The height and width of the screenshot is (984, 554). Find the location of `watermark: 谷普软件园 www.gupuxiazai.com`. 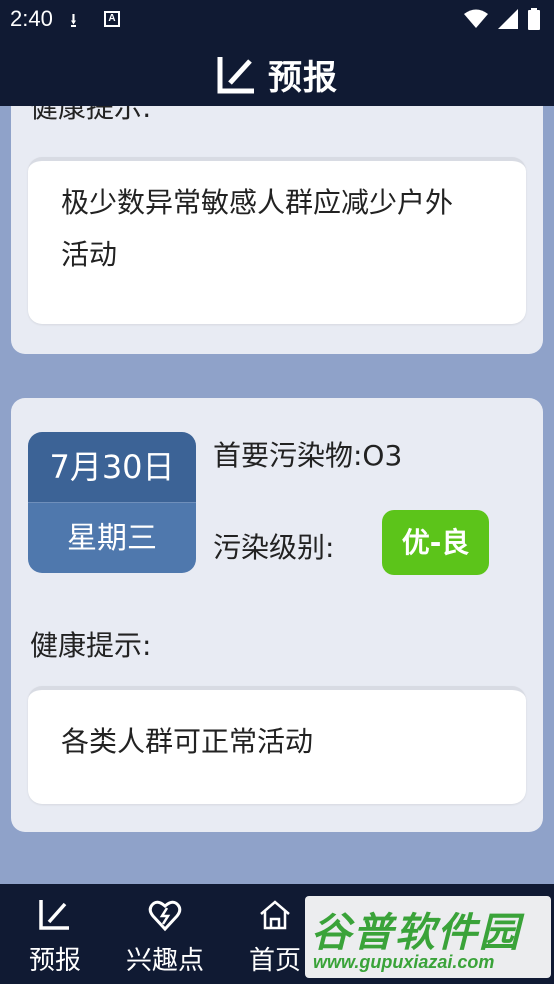

watermark: 谷普软件园 www.gupuxiazai.com is located at coordinates (428, 937).